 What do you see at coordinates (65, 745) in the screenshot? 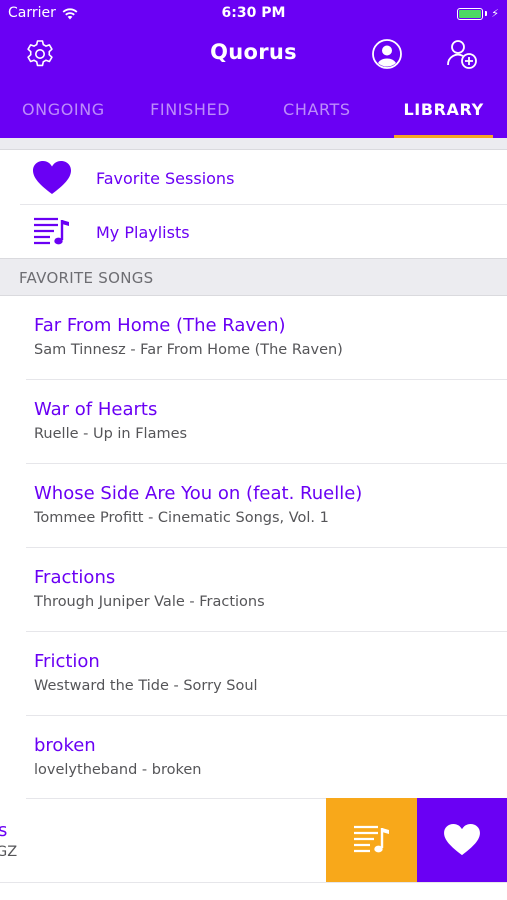
I see `song-title: broken` at bounding box center [65, 745].